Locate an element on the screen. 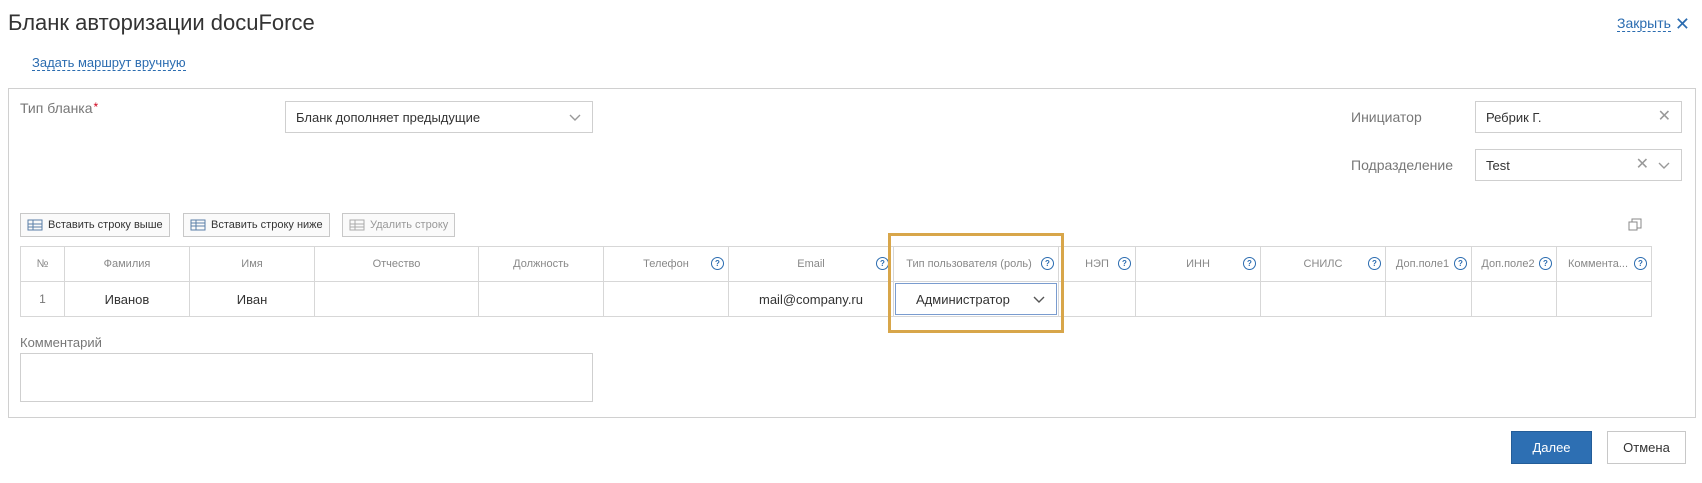 The height and width of the screenshot is (483, 1702). col-header-label: Телефон is located at coordinates (666, 264).